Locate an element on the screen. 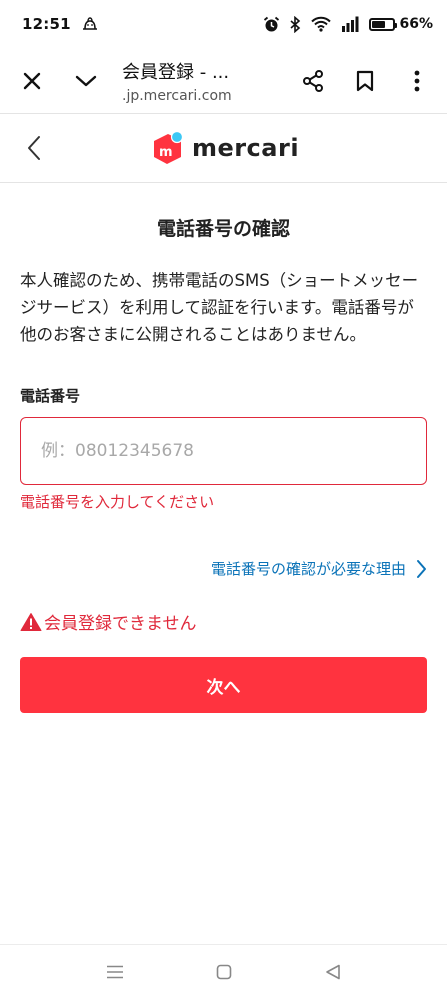 The width and height of the screenshot is (447, 999). more-menu-button is located at coordinates (417, 81).